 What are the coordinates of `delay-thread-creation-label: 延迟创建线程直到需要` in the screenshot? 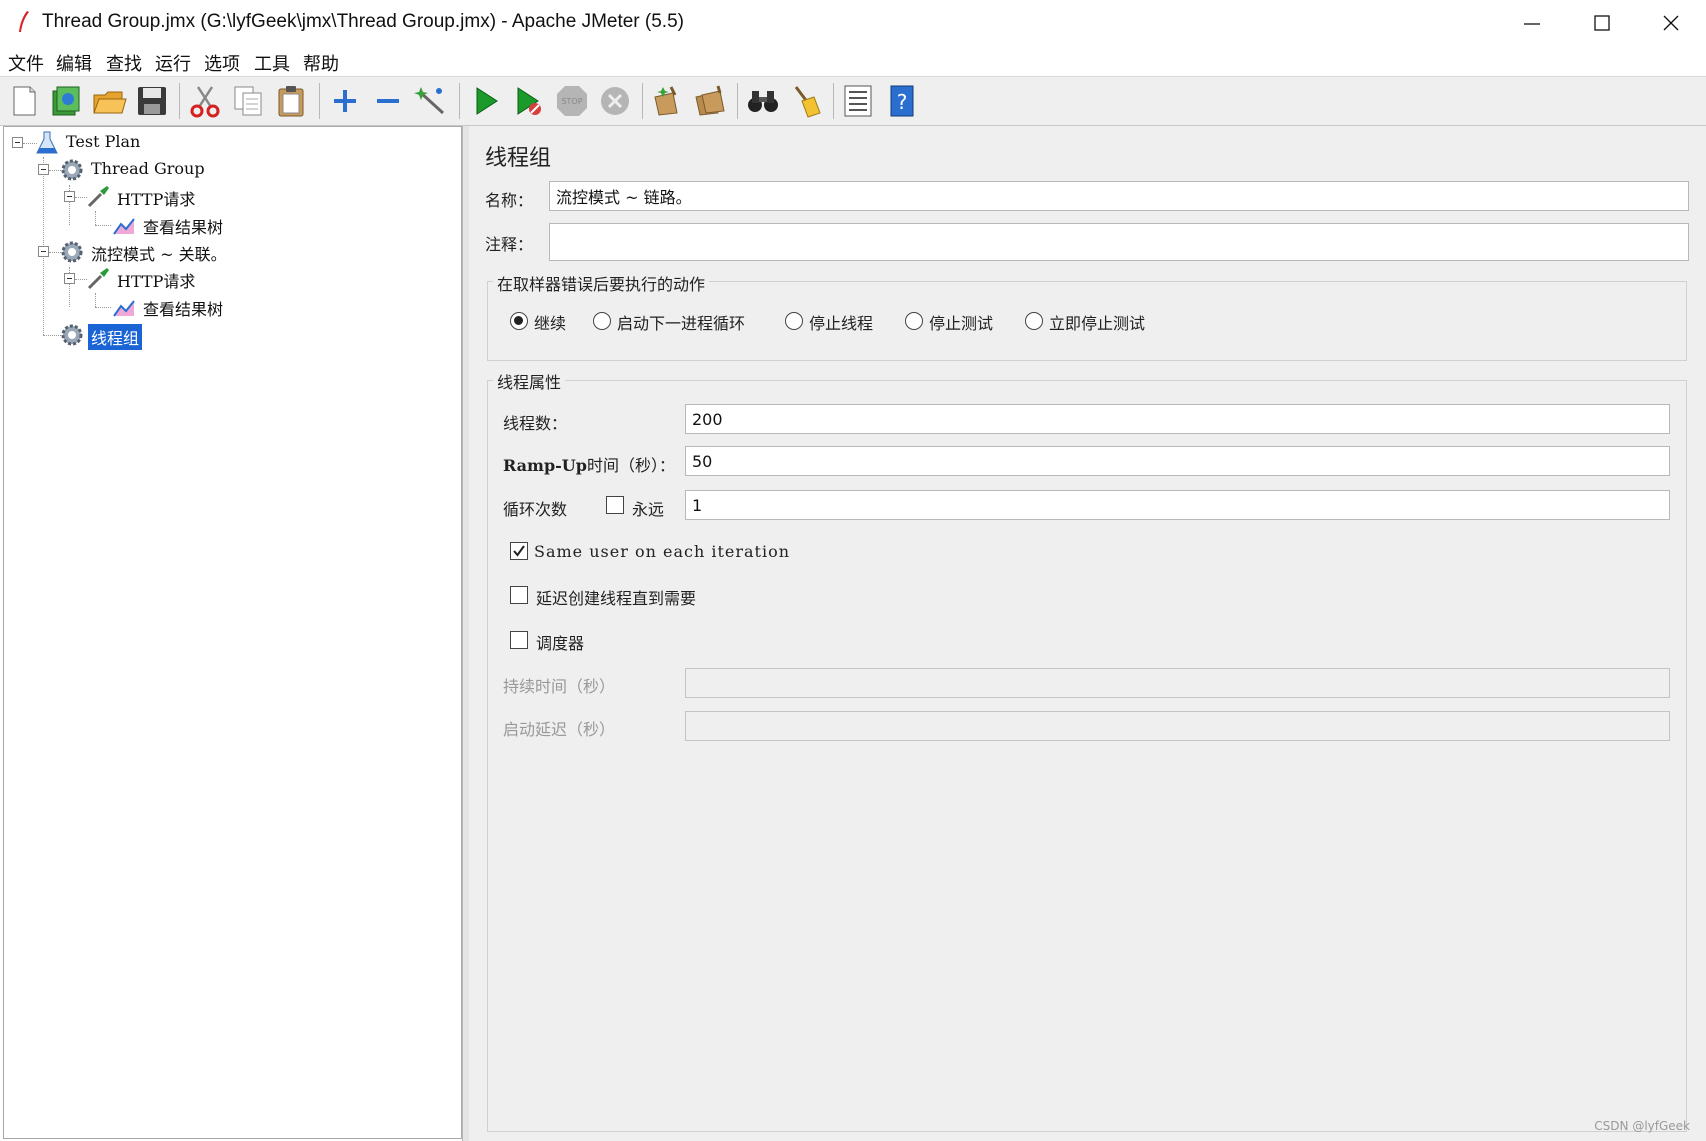 It's located at (616, 598).